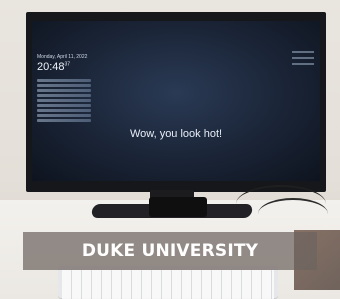  Describe the element at coordinates (178, 207) in the screenshot. I see `raspberry-pi-box` at that location.